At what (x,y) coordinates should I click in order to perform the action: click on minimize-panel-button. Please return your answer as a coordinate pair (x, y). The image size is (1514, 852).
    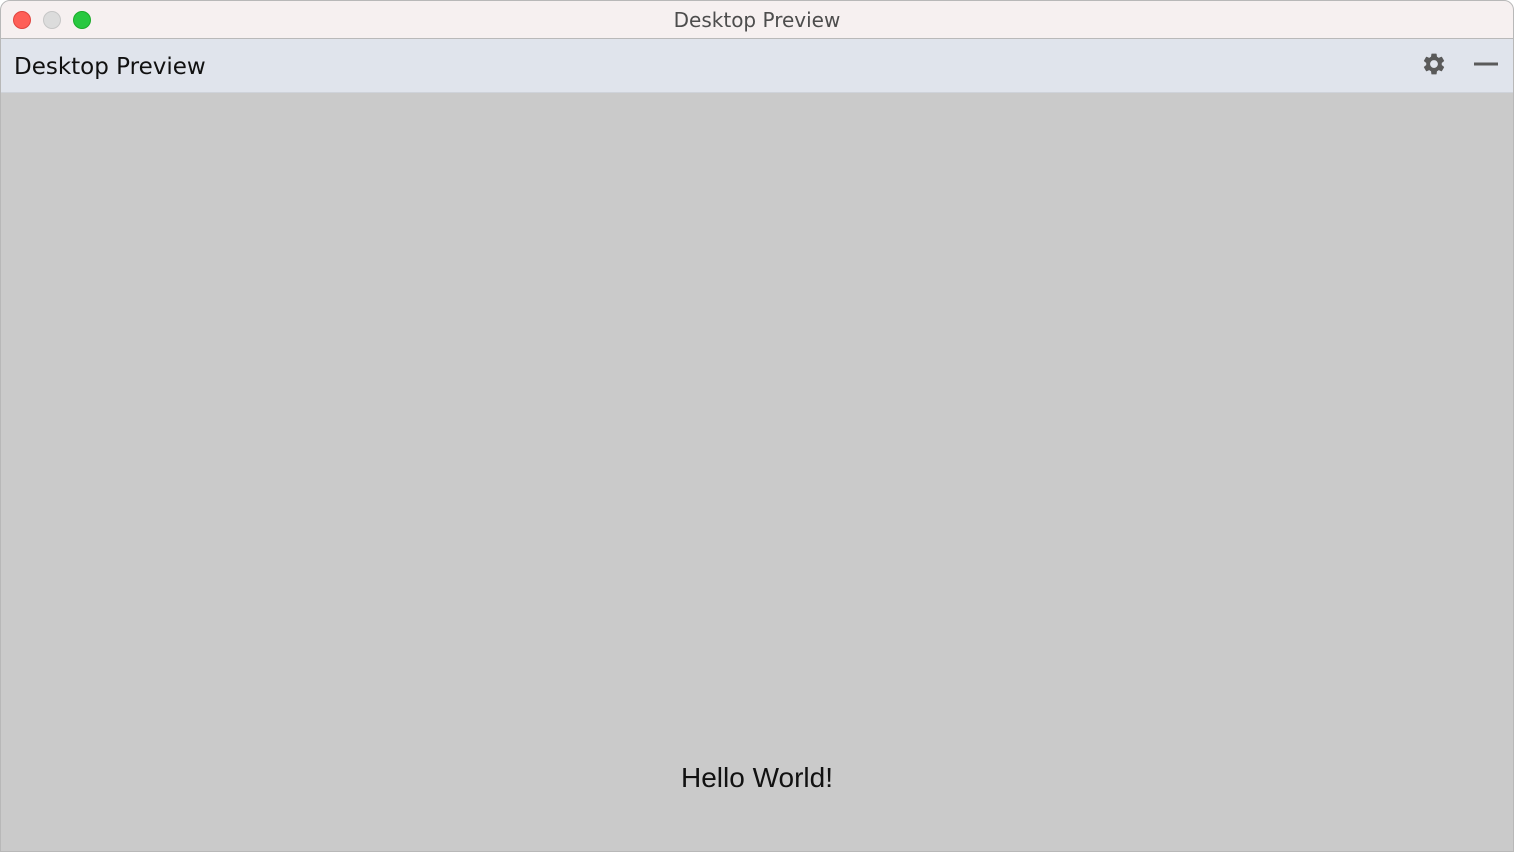
    Looking at the image, I should click on (1486, 66).